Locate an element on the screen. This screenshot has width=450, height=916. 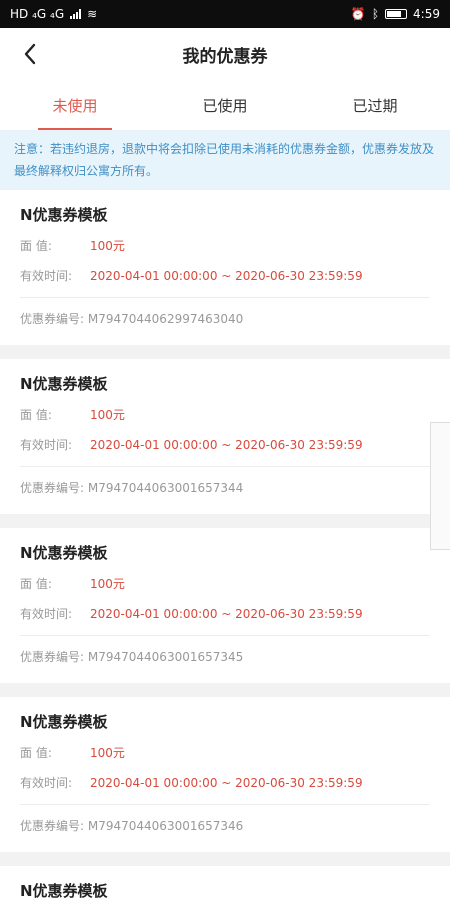
back-button is located at coordinates (30, 54).